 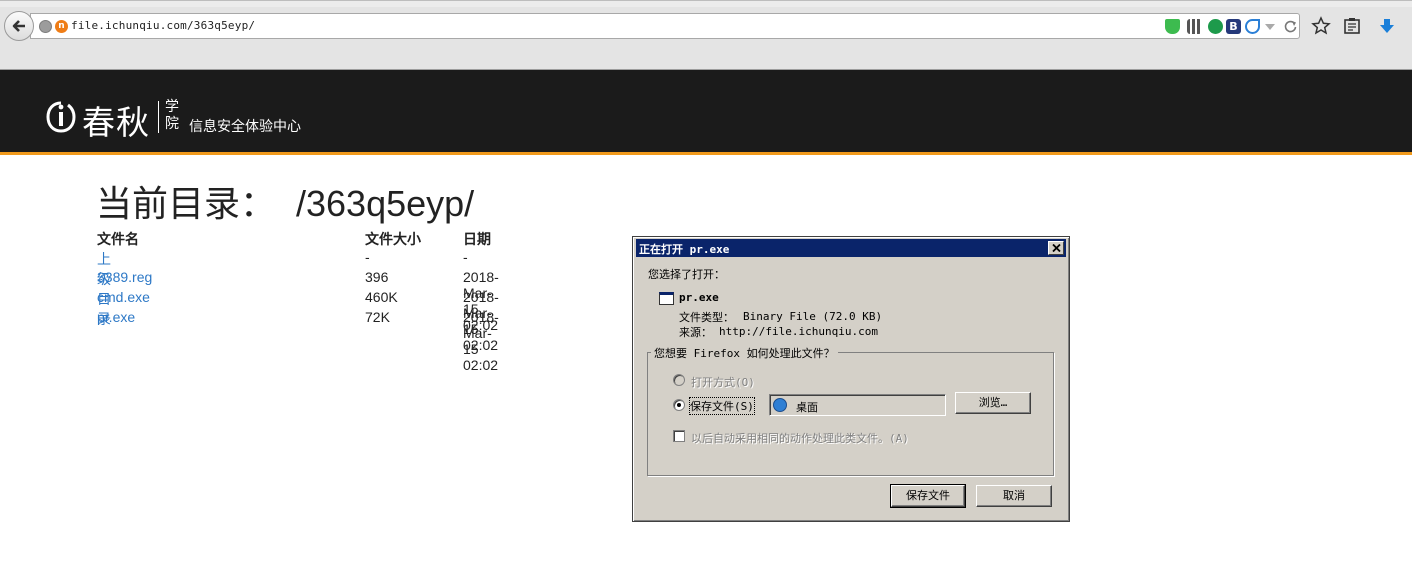 What do you see at coordinates (813, 316) in the screenshot?
I see `file-type-value: Binary File (72.0 KB)` at bounding box center [813, 316].